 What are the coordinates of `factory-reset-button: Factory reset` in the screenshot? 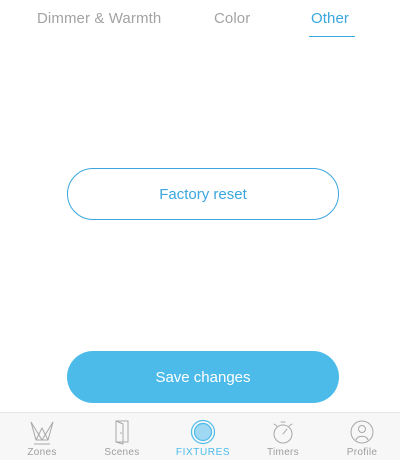 It's located at (203, 194).